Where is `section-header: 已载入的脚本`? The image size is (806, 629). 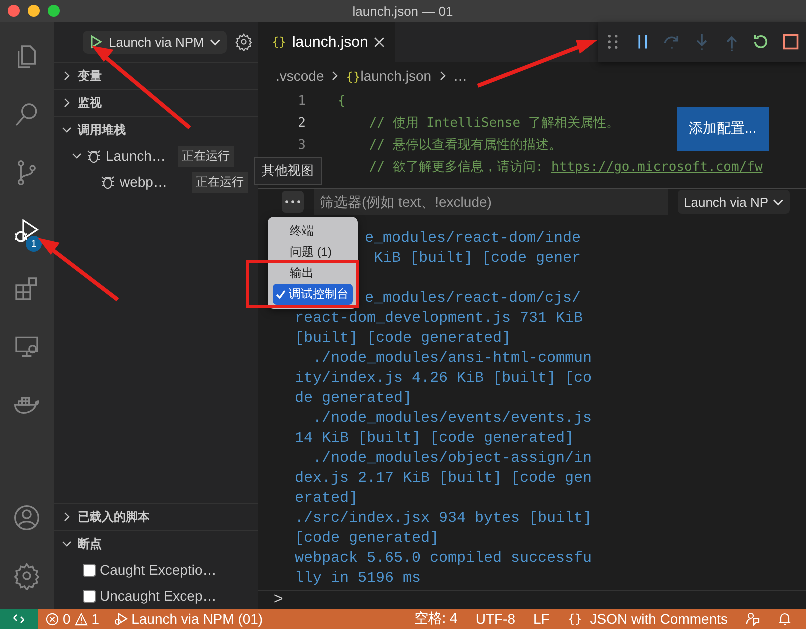
section-header: 已载入的脚本 is located at coordinates (156, 517).